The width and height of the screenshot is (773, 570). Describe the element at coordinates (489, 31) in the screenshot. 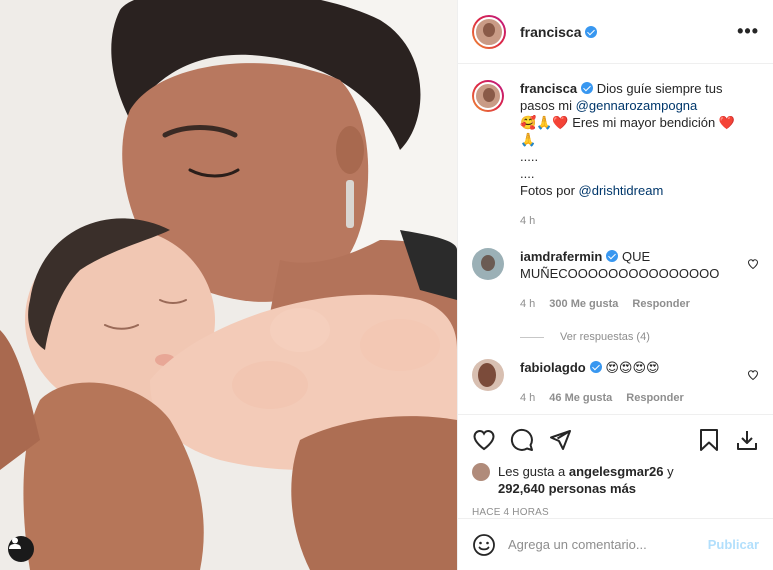

I see `author-avatar` at that location.